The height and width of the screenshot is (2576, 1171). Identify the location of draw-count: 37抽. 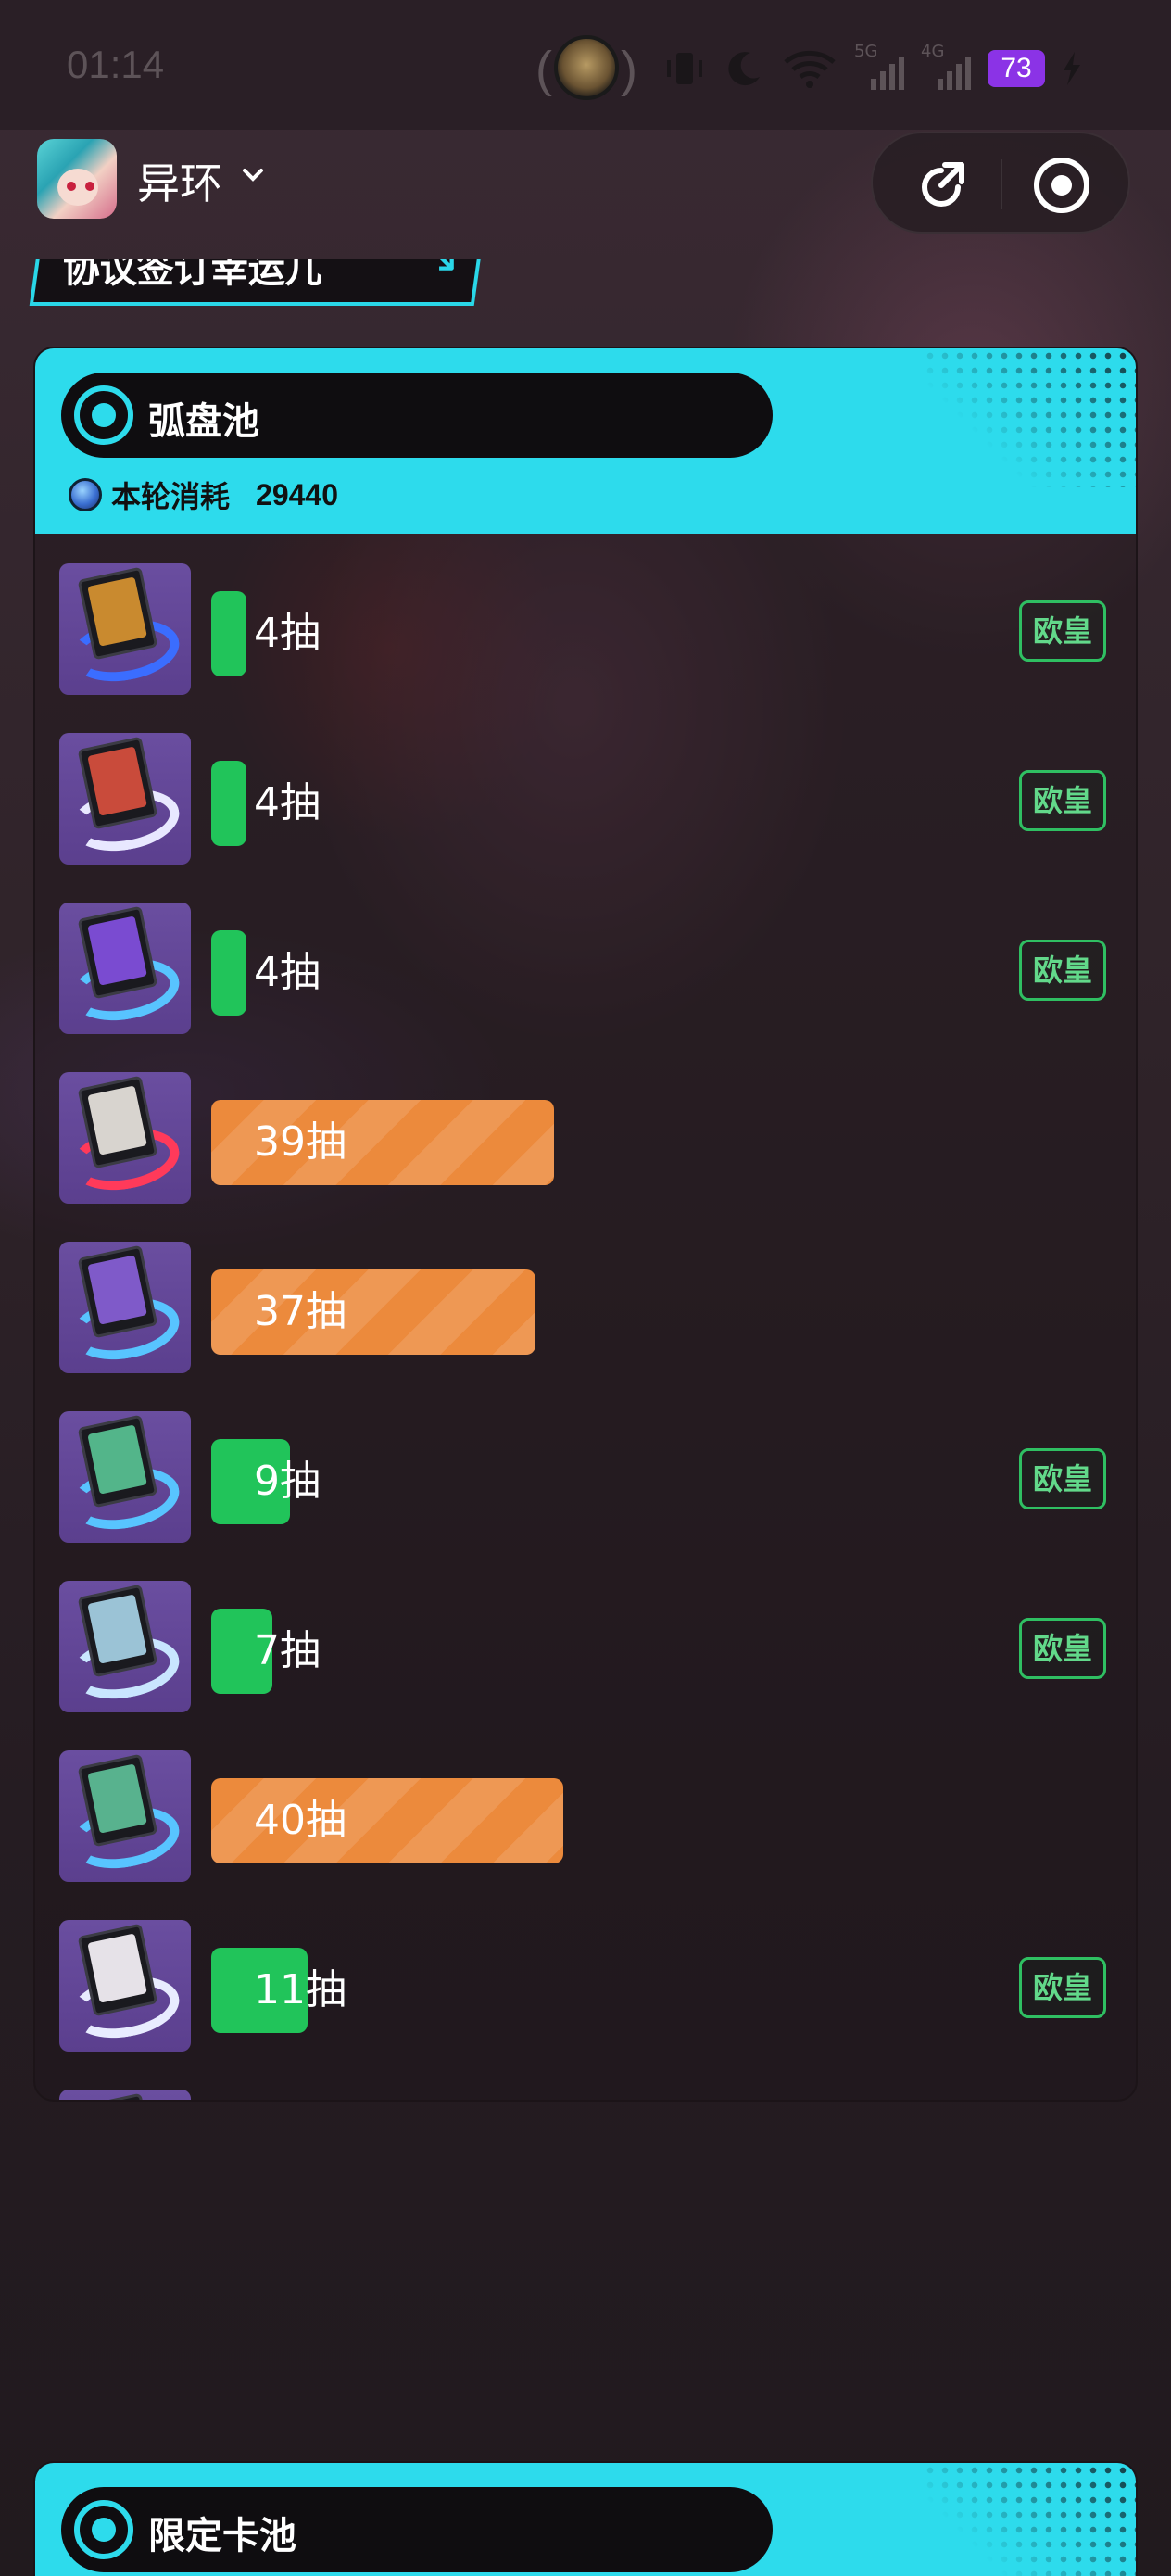
(300, 1311).